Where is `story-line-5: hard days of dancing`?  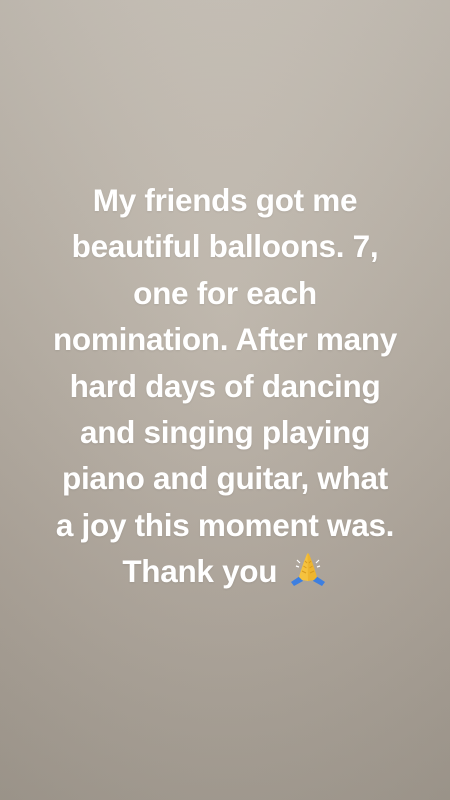 story-line-5: hard days of dancing is located at coordinates (225, 385).